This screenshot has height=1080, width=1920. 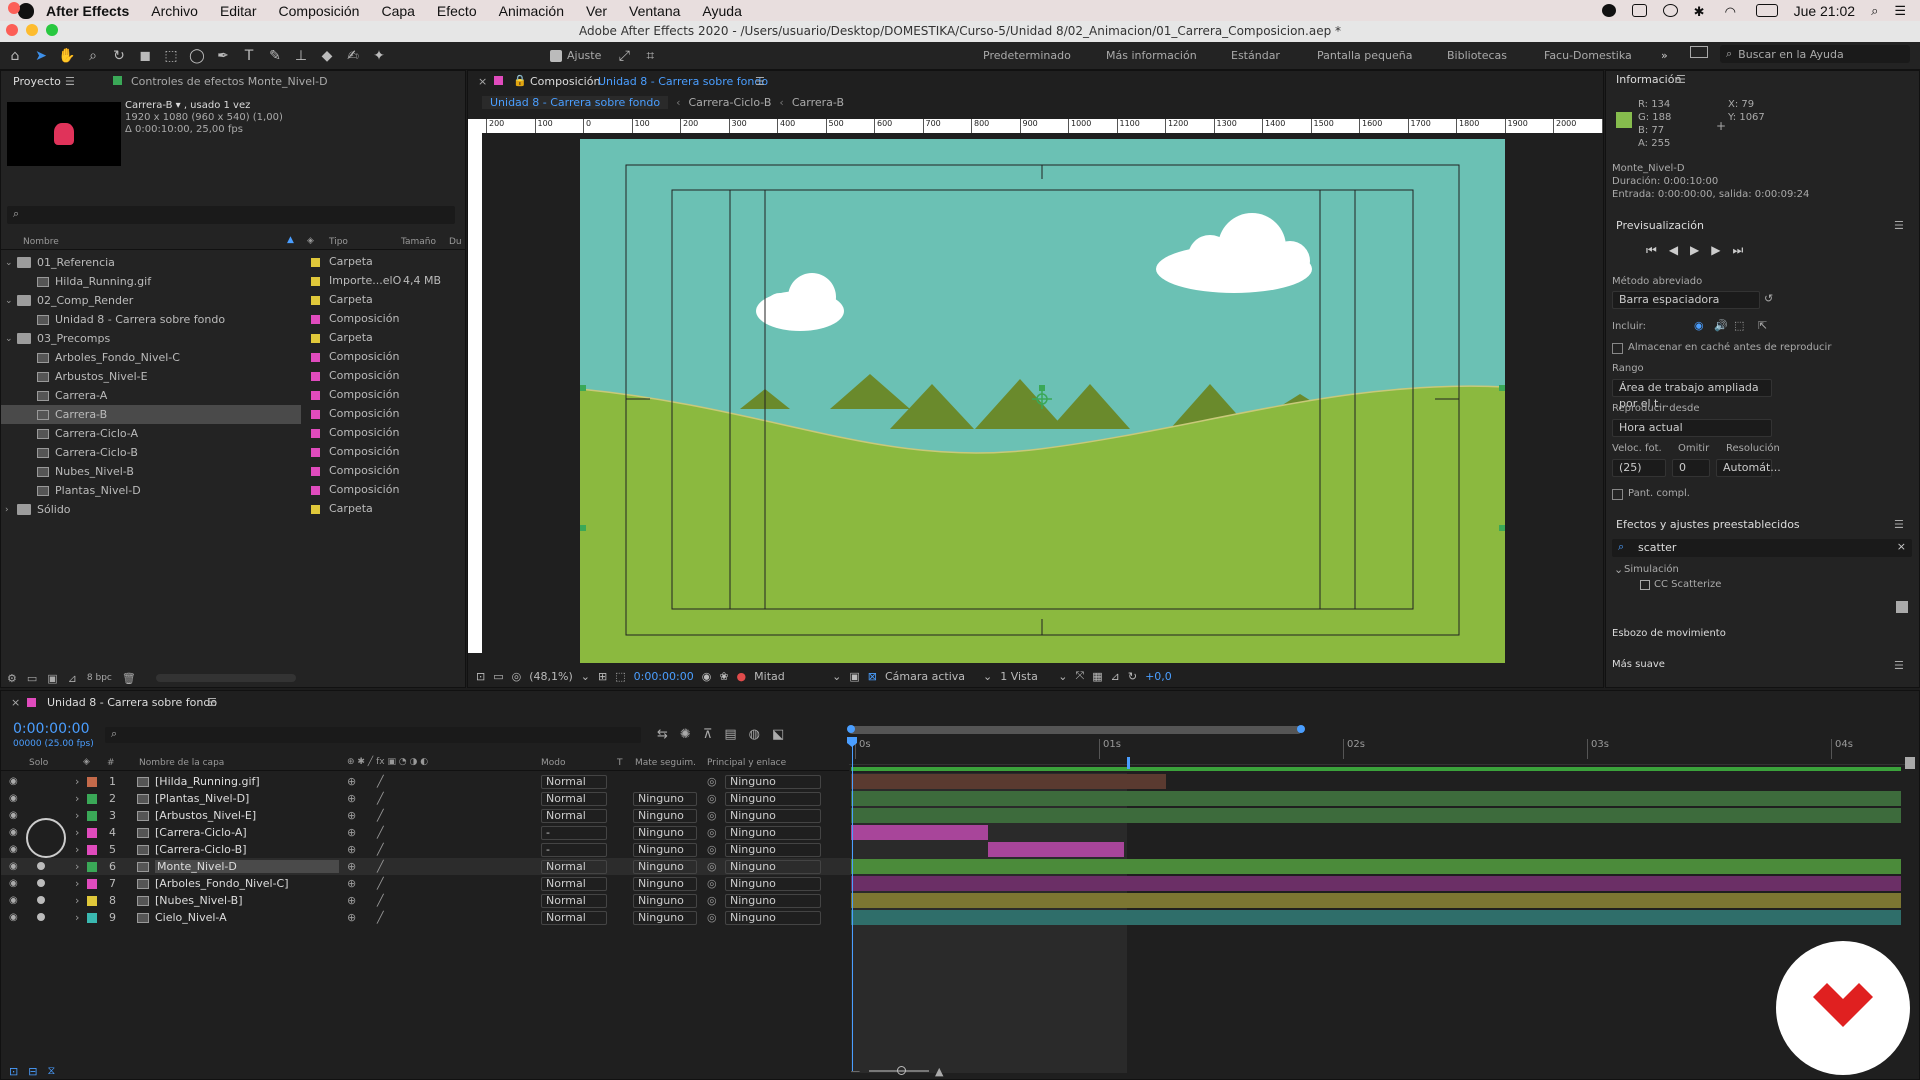 What do you see at coordinates (1715, 250) in the screenshot?
I see `next-frame-icon: ▶` at bounding box center [1715, 250].